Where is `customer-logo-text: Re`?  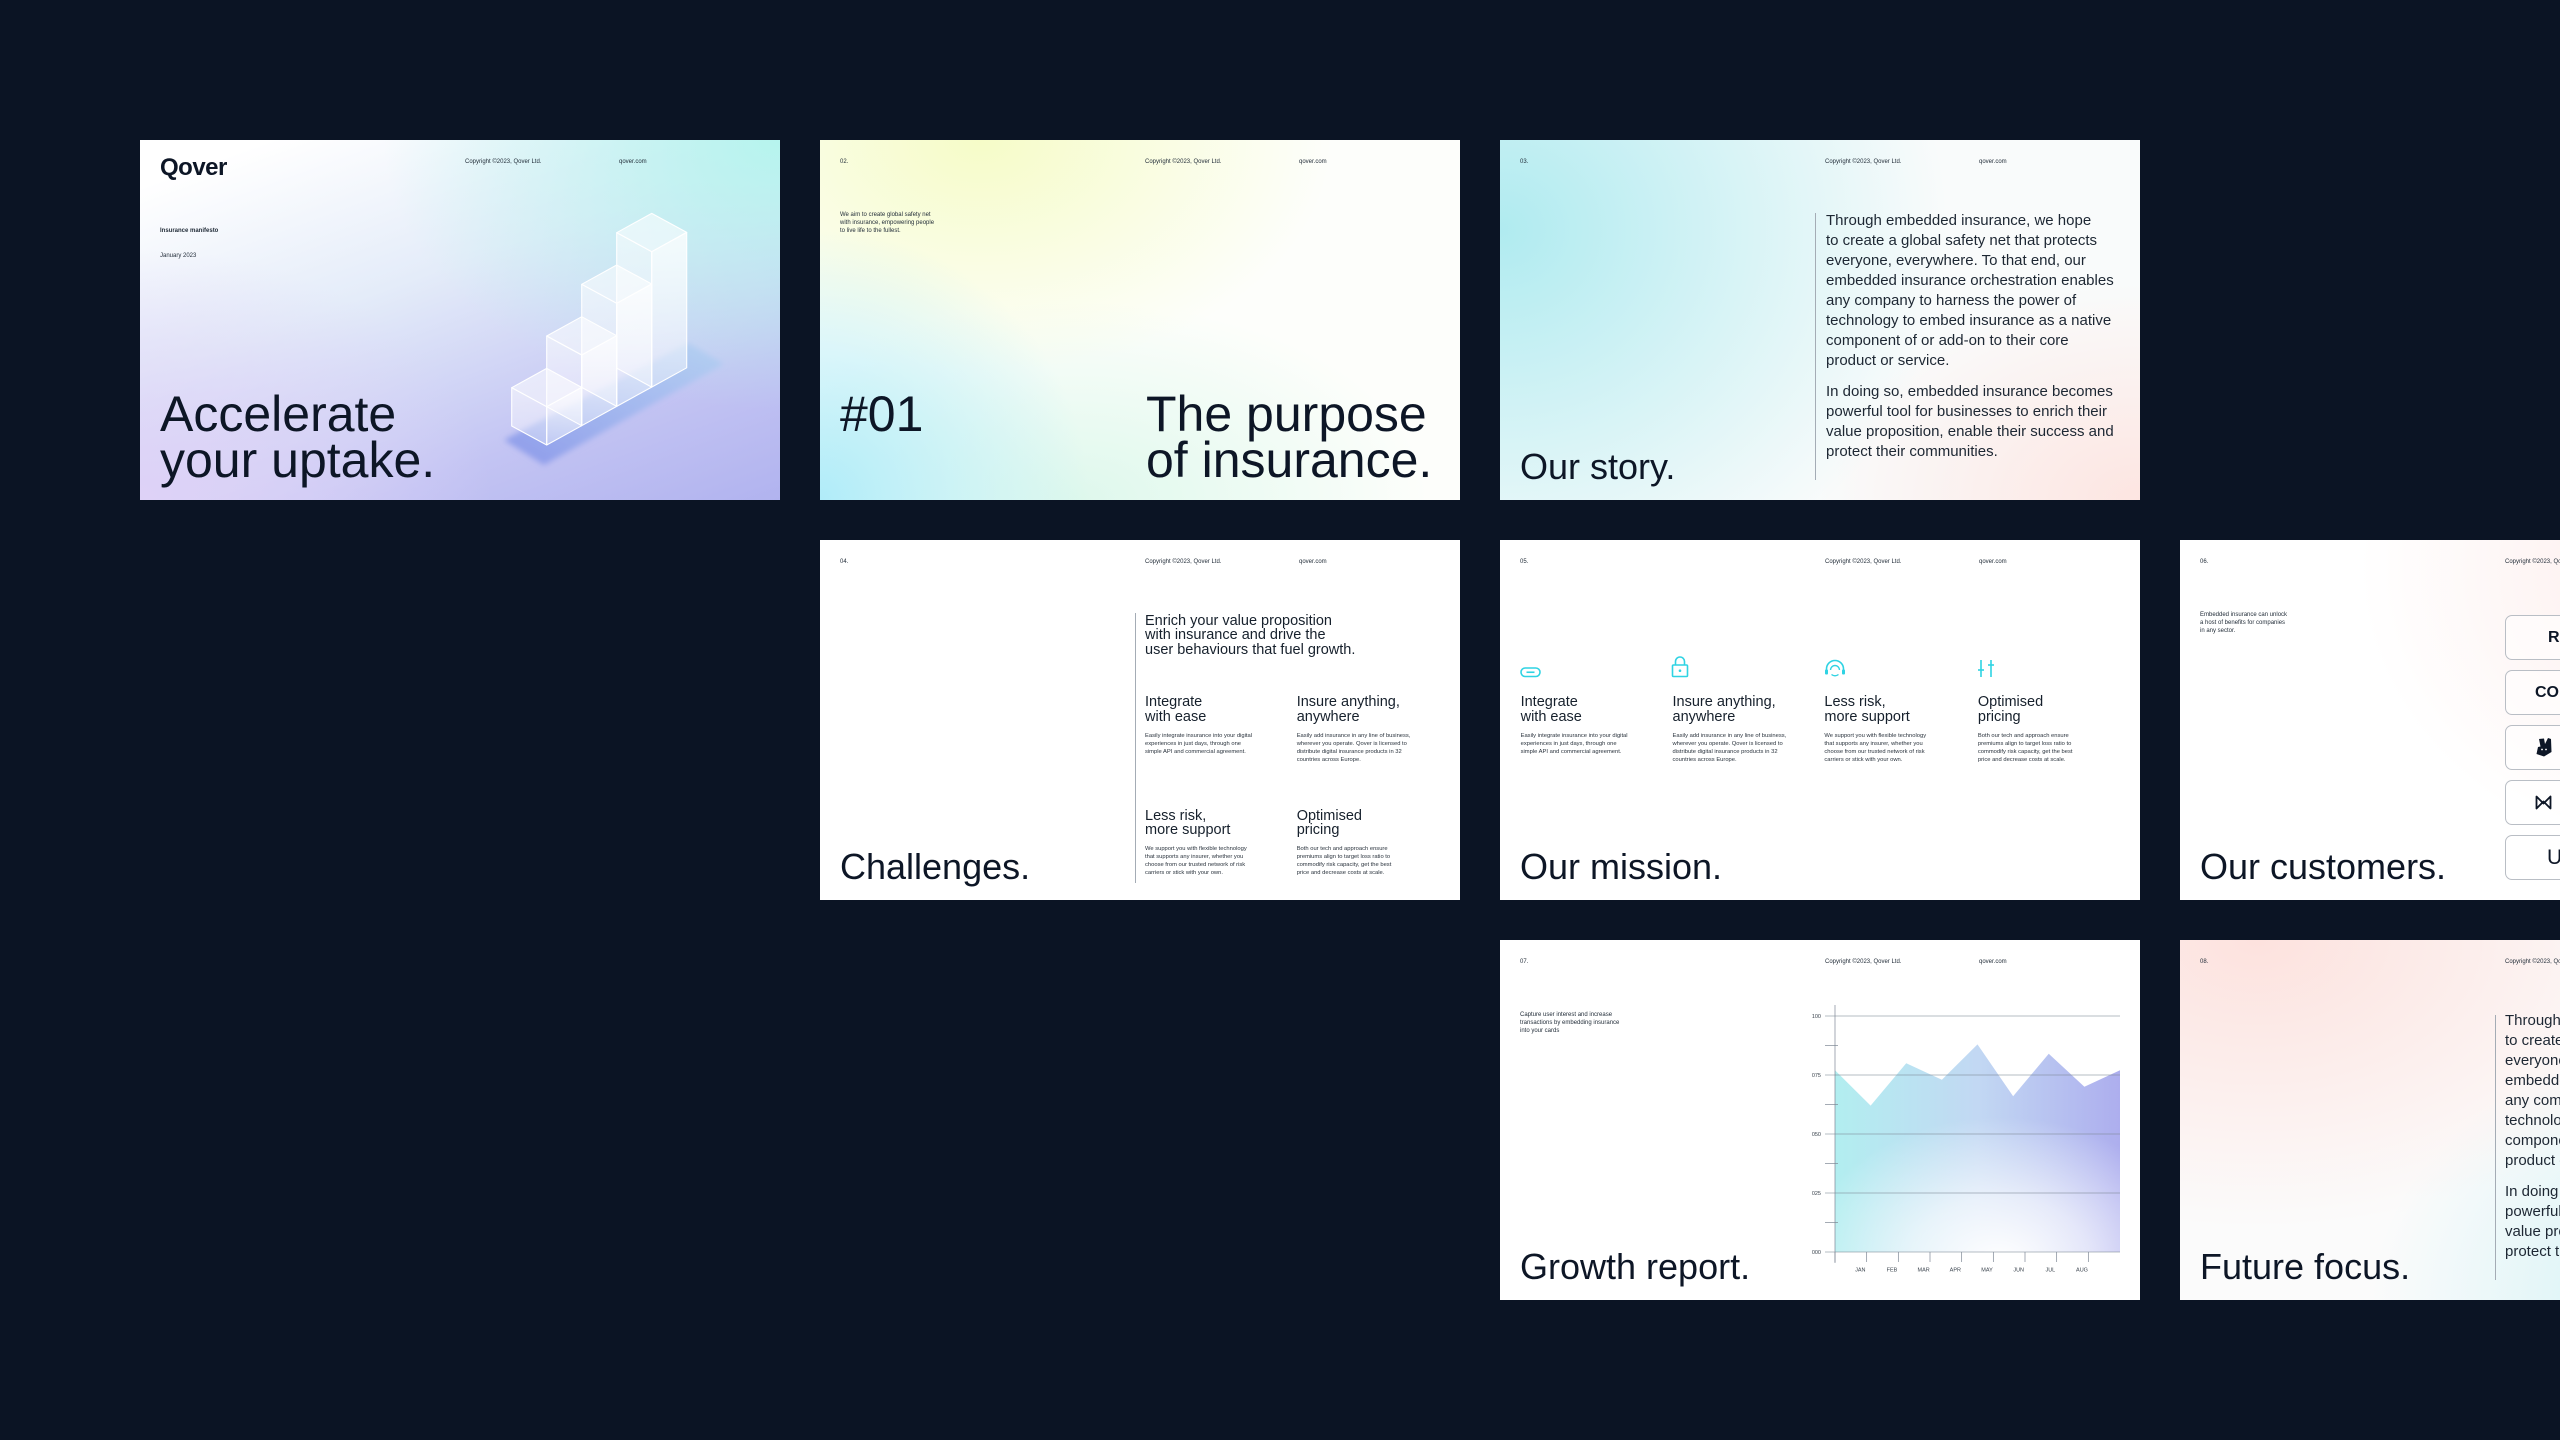
customer-logo-text: Re is located at coordinates (2554, 637).